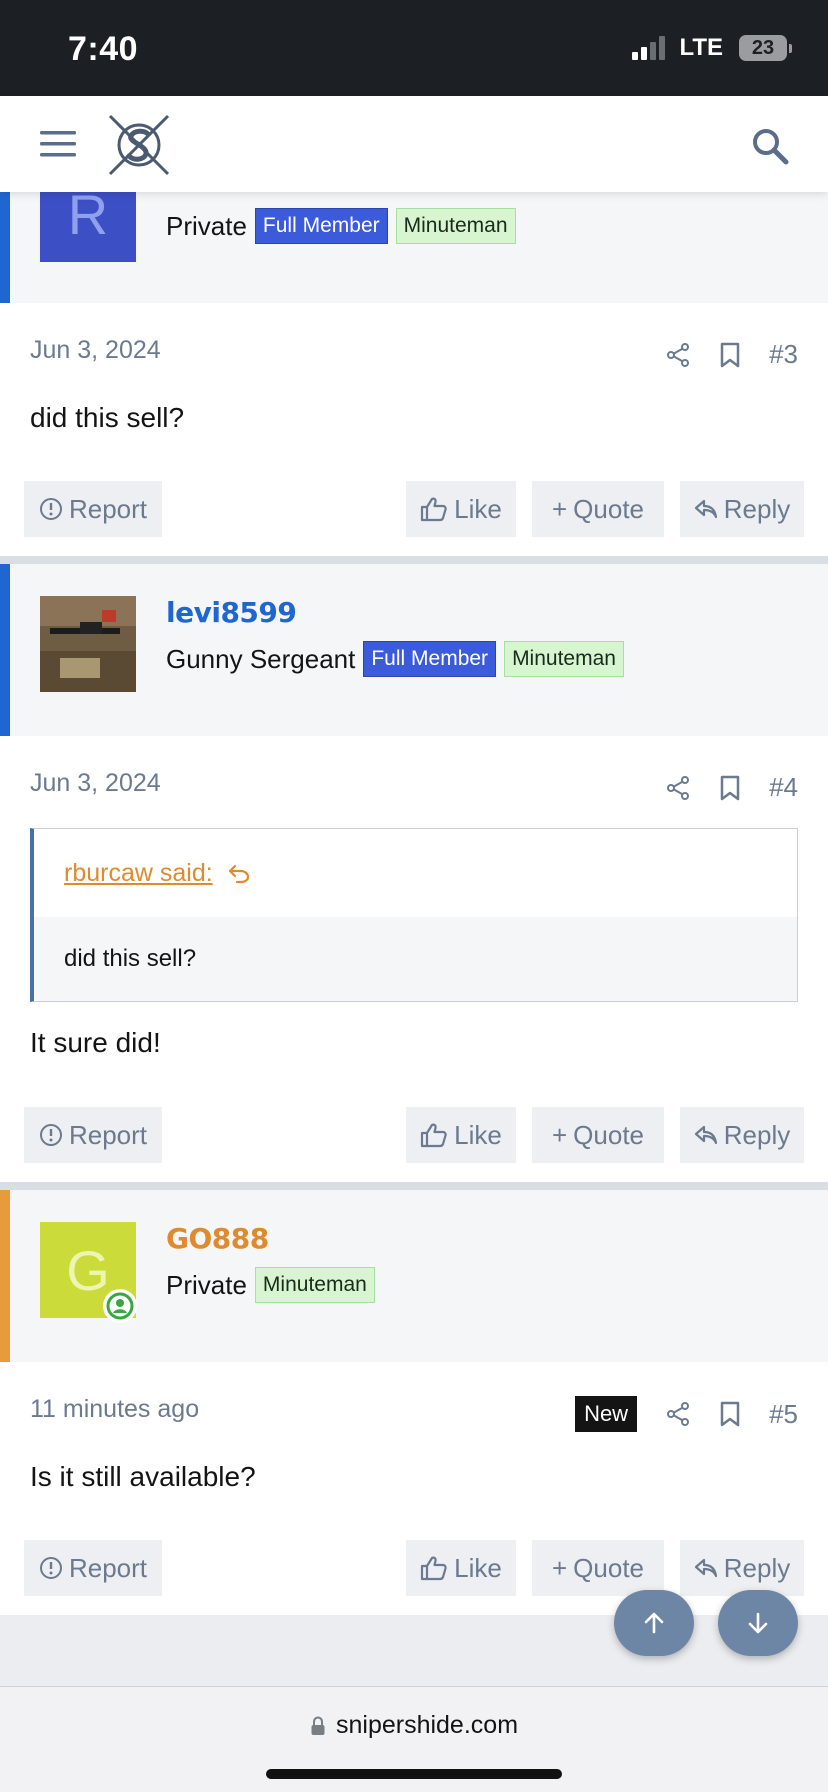 Image resolution: width=828 pixels, height=1792 pixels. What do you see at coordinates (138, 873) in the screenshot?
I see `quote-author-link: rburcaw said:` at bounding box center [138, 873].